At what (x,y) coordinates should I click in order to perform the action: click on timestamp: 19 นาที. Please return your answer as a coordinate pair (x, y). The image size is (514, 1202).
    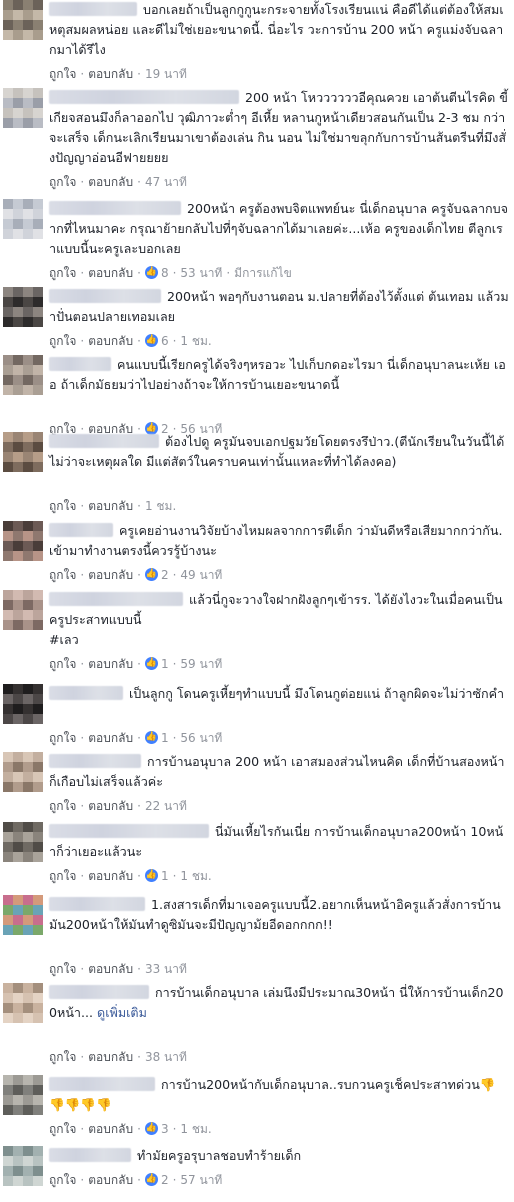
    Looking at the image, I should click on (166, 74).